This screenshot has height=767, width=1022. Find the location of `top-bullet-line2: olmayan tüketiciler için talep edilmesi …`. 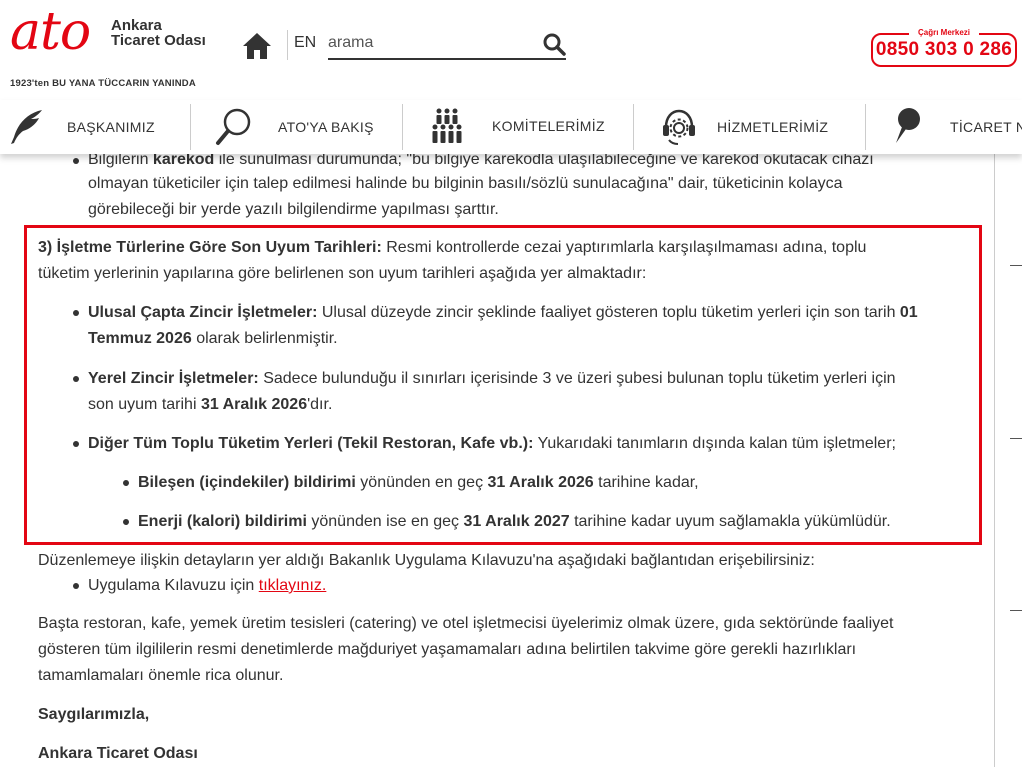

top-bullet-line2: olmayan tüketiciler için talep edilmesi … is located at coordinates (465, 183).